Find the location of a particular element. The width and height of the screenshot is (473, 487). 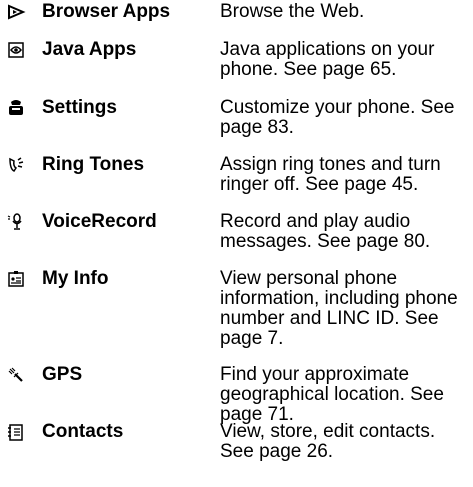

browser-icon is located at coordinates (16, 12).